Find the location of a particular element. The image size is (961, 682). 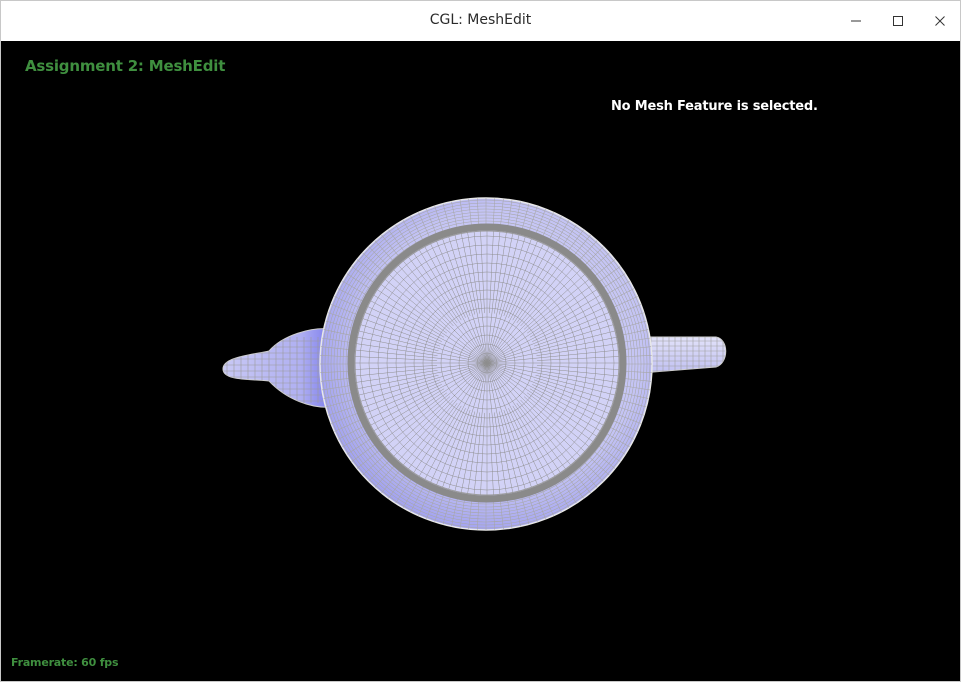

window-title: CGL: MeshEdit is located at coordinates (480, 20).